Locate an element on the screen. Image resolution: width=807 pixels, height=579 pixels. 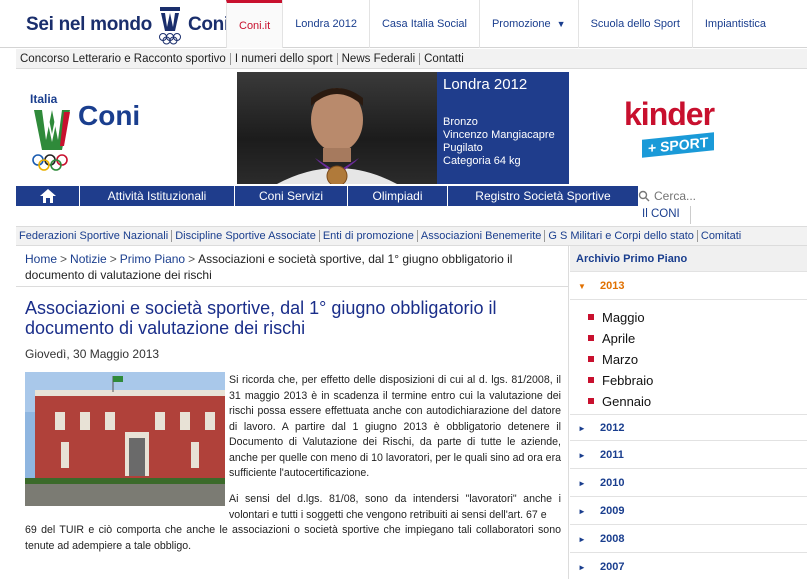
topnav-impiantistica: Impiantistica is located at coordinates (734, 24).